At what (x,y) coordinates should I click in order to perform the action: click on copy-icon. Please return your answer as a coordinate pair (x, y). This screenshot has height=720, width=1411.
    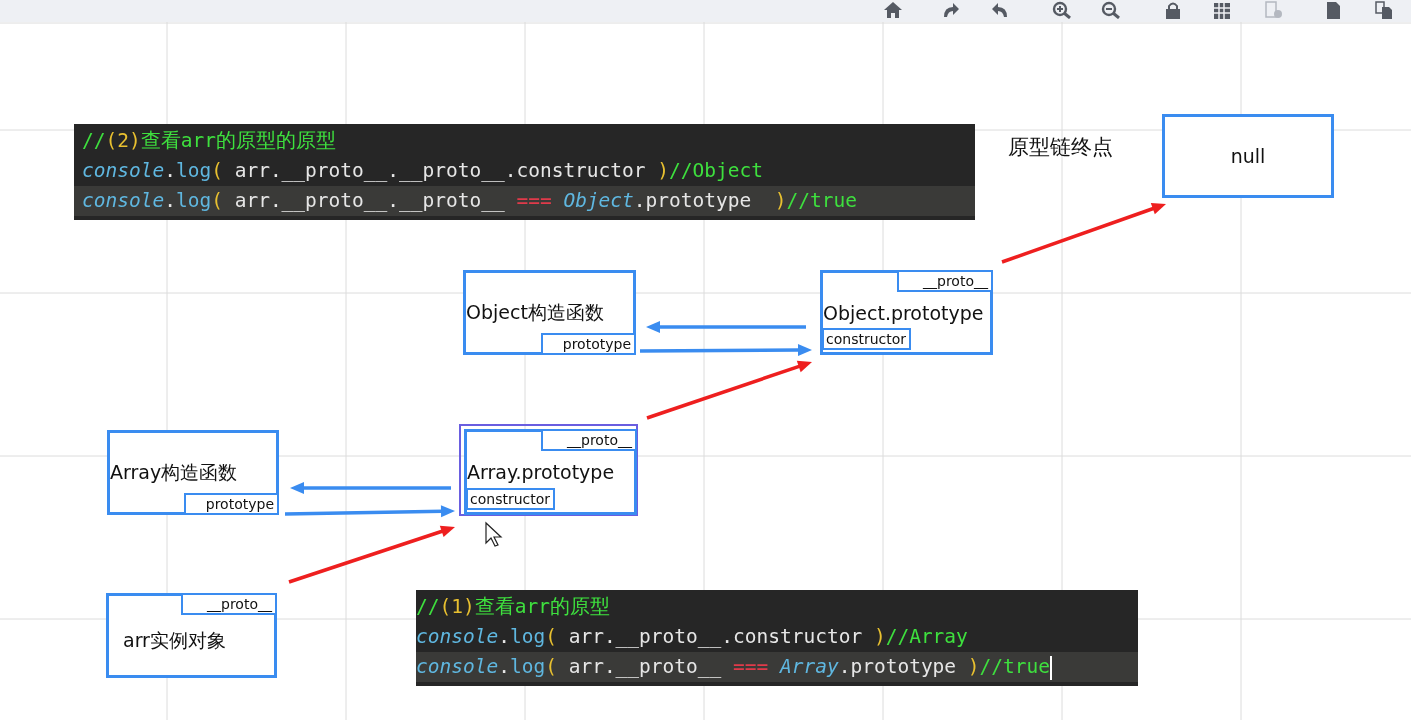
    Looking at the image, I should click on (1384, 10).